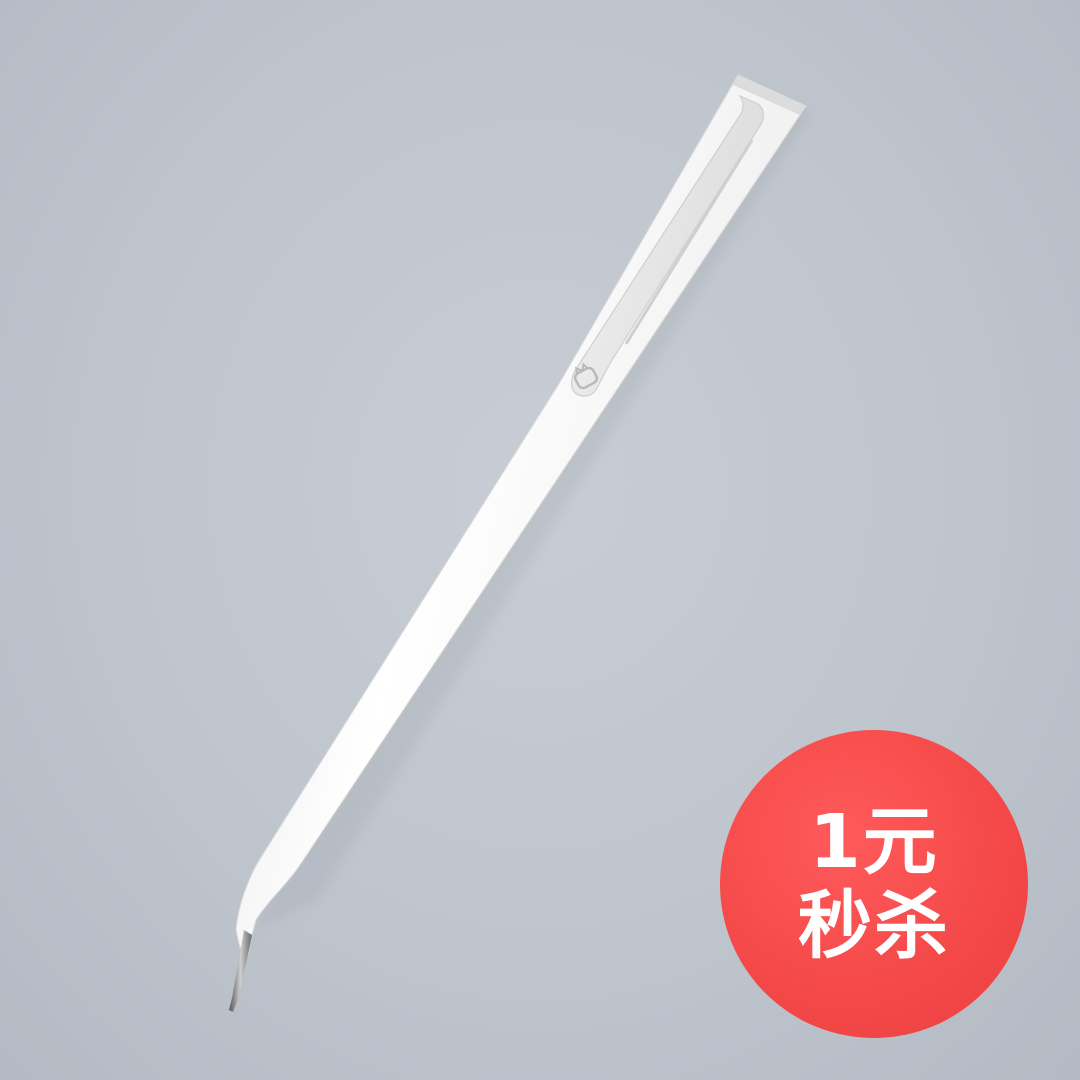 This screenshot has height=1080, width=1080. Describe the element at coordinates (874, 842) in the screenshot. I see `promo-price-label: 1元` at that location.